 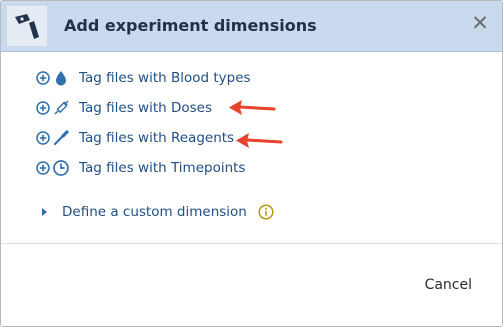 What do you see at coordinates (61, 107) in the screenshot?
I see `syringe-icon` at bounding box center [61, 107].